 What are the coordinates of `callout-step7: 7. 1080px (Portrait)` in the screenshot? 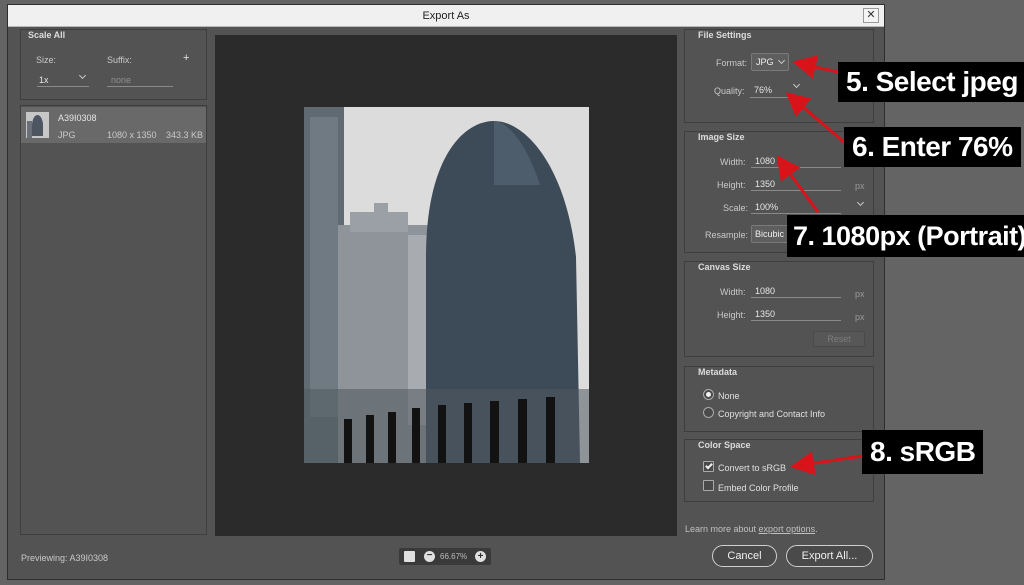 It's located at (905, 236).